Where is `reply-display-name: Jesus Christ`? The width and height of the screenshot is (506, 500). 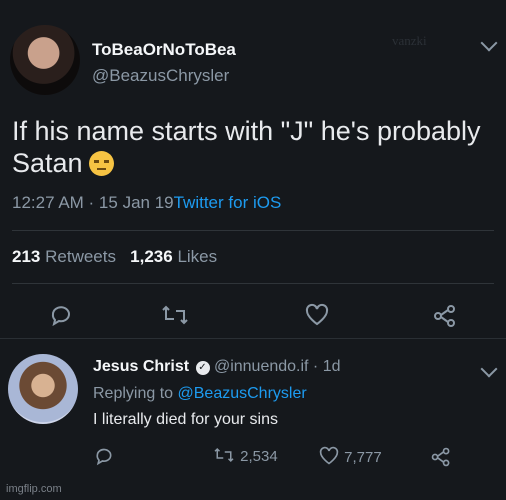 reply-display-name: Jesus Christ is located at coordinates (141, 366).